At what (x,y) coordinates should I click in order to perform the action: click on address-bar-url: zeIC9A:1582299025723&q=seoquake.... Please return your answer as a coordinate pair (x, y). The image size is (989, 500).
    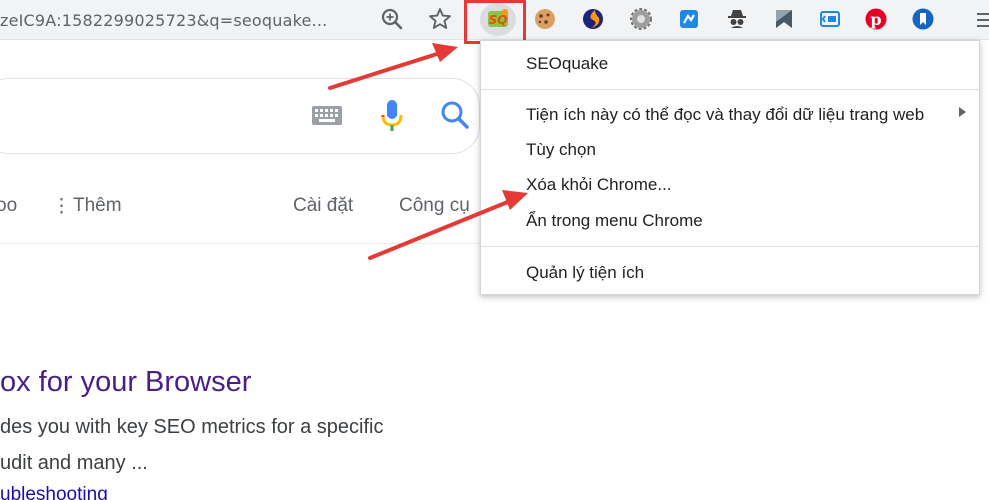
    Looking at the image, I should click on (163, 20).